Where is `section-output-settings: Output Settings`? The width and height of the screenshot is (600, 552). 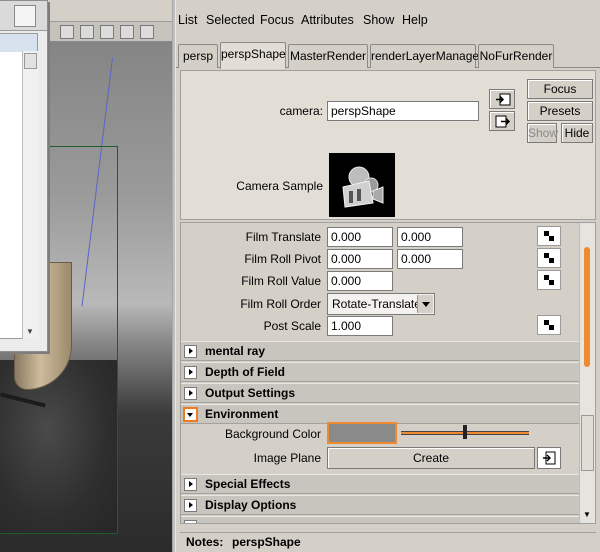 section-output-settings: Output Settings is located at coordinates (380, 393).